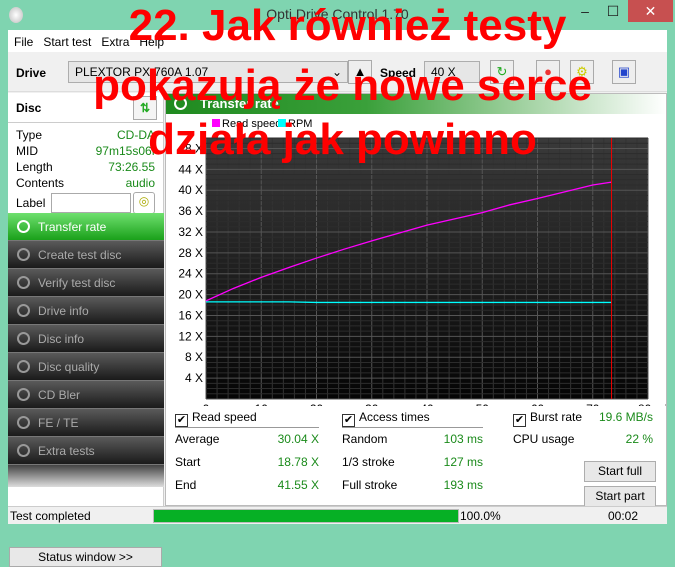 This screenshot has width=675, height=567. Describe the element at coordinates (624, 72) in the screenshot. I see `save-icon: ▣` at that location.